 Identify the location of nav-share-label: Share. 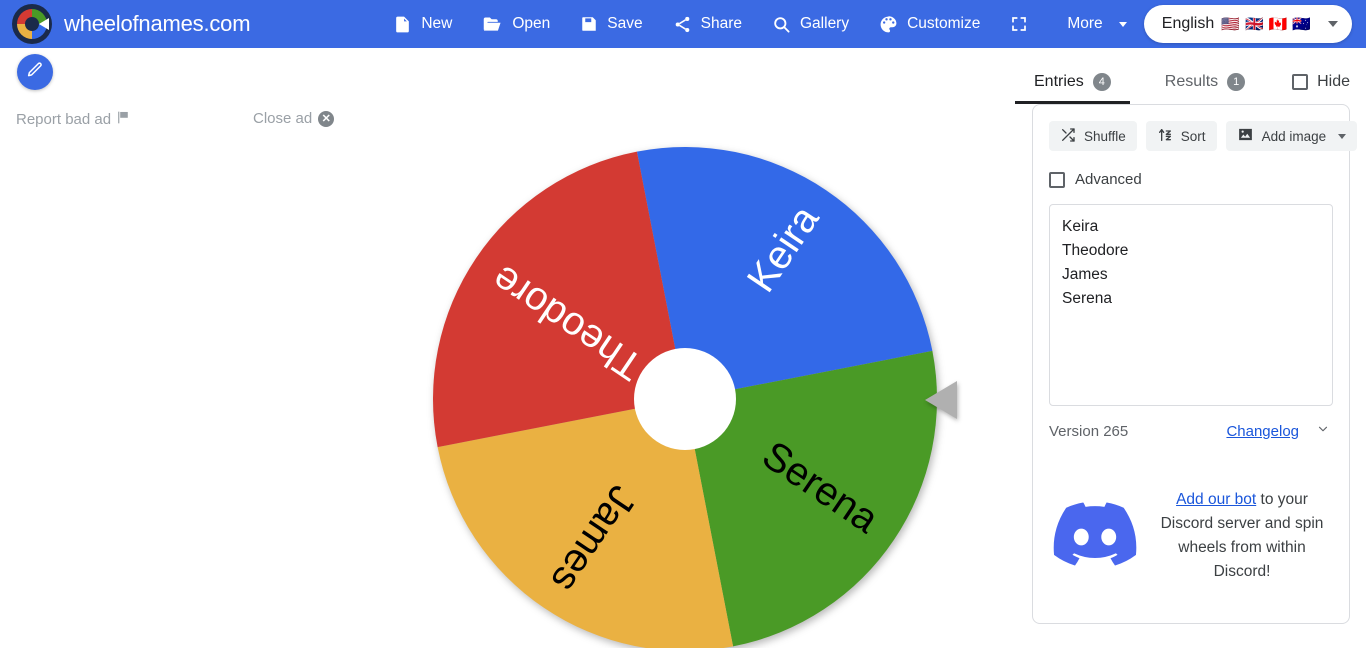
(721, 23).